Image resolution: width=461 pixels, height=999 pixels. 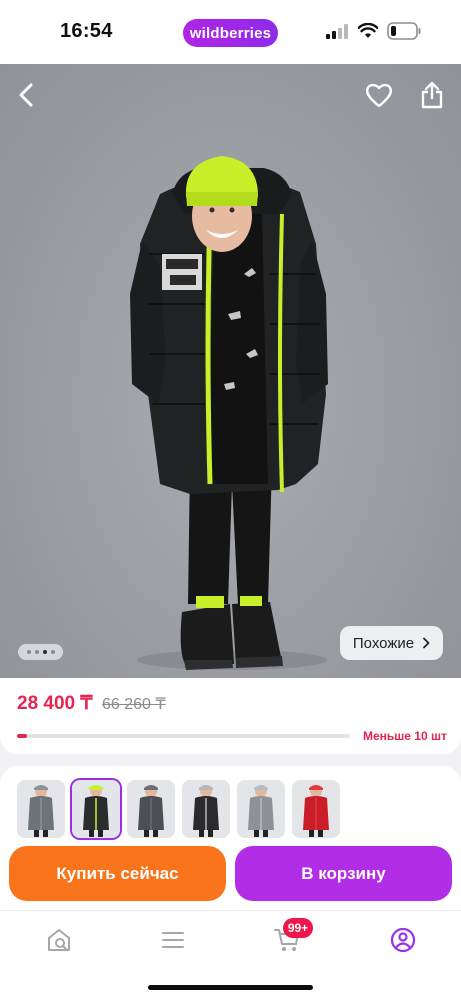 What do you see at coordinates (55, 703) in the screenshot?
I see `current-price: 28 400 ₸` at bounding box center [55, 703].